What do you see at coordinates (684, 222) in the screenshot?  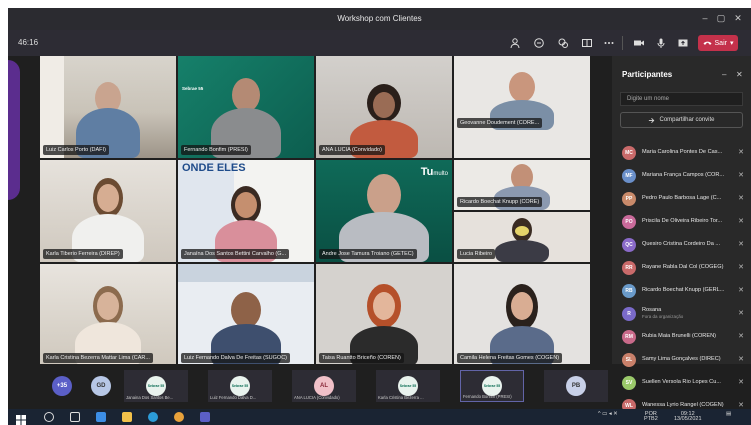 I see `participant-row: PO Priscila De Oliveira Ribeiro Tor... ✕` at bounding box center [684, 222].